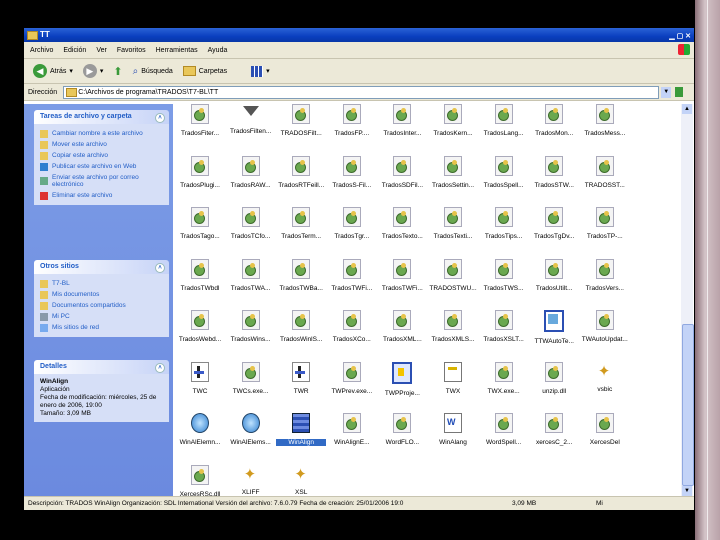 This screenshot has height=540, width=720. I want to click on details-header: Detalles ˄, so click(101, 367).